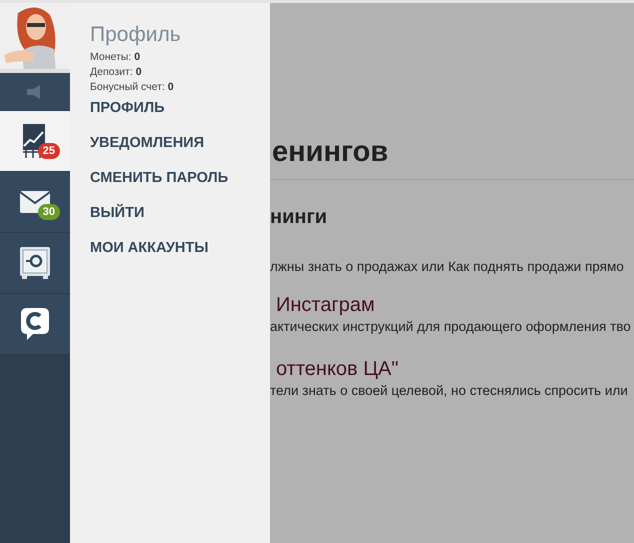 This screenshot has height=543, width=634. Describe the element at coordinates (35, 141) in the screenshot. I see `sidebar-tab: 25` at that location.